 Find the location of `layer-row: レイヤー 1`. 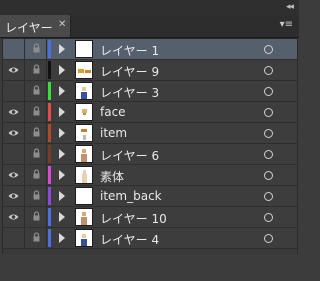

layer-row: レイヤー 1 is located at coordinates (150, 49).